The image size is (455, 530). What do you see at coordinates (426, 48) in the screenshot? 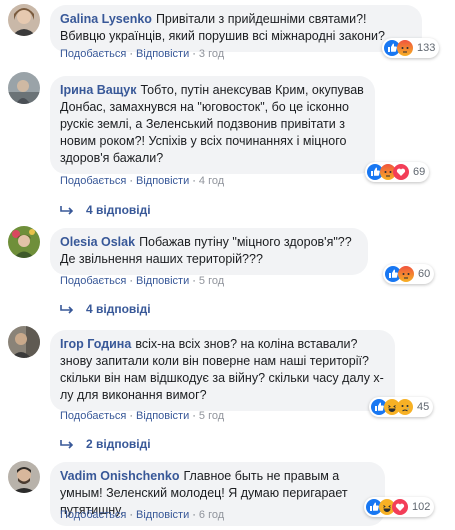
I see `reaction-count: 133` at bounding box center [426, 48].